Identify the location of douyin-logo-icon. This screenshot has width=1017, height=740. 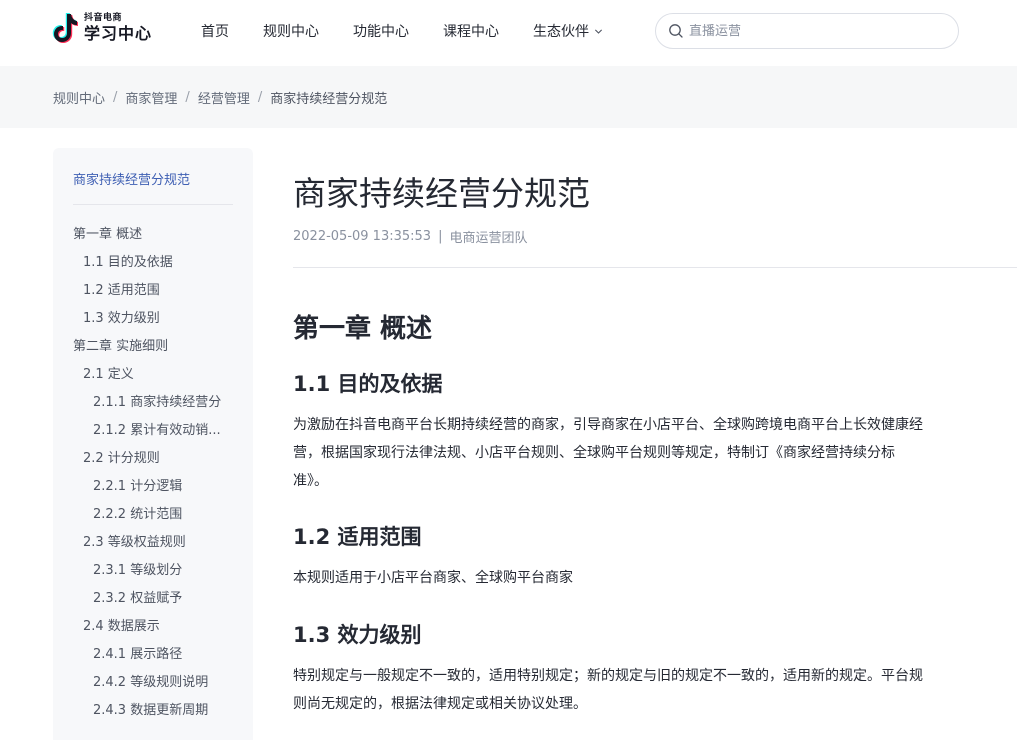
(65, 28).